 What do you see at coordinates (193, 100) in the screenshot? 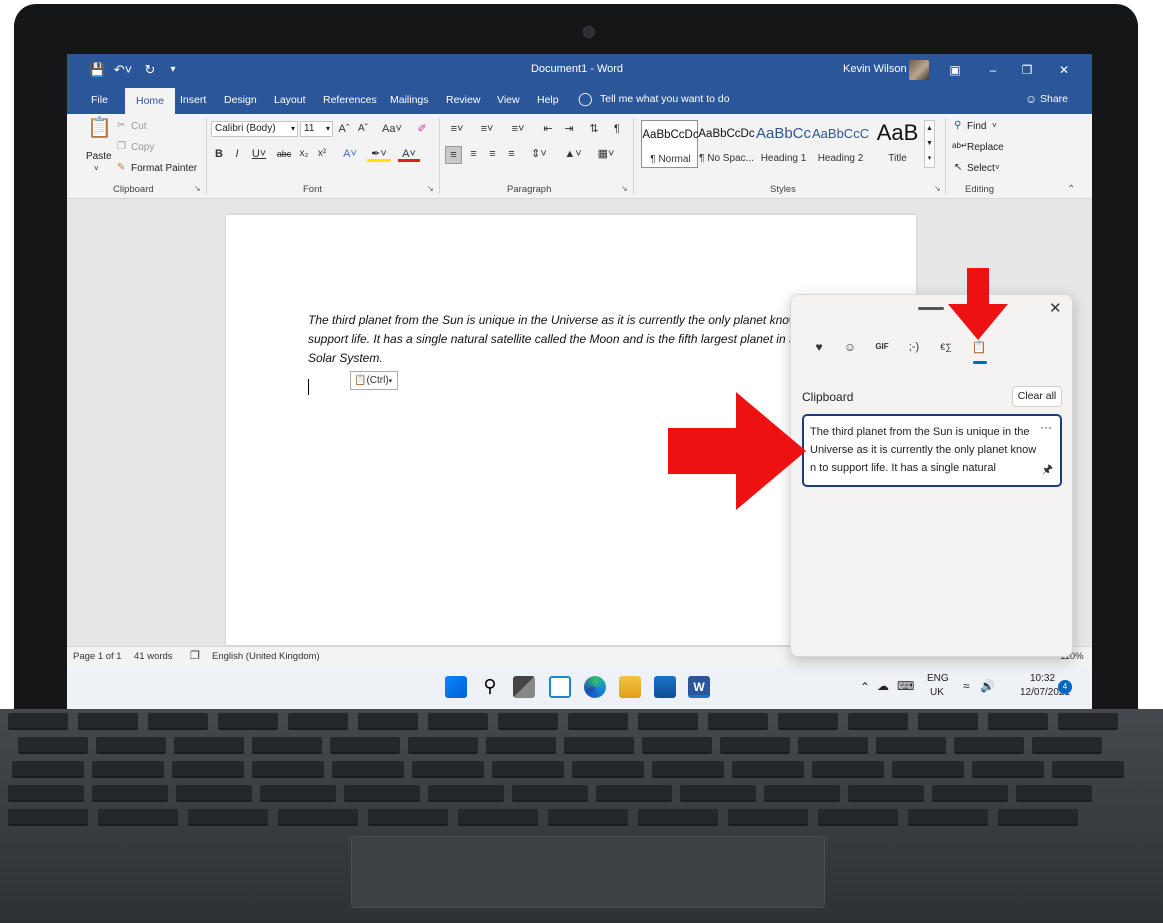
I see `tab-insert: Insert` at bounding box center [193, 100].